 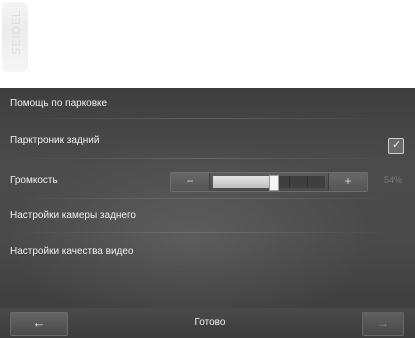 I want to click on menu-item-rear-parktronic: Парктроник задний, so click(x=54, y=140).